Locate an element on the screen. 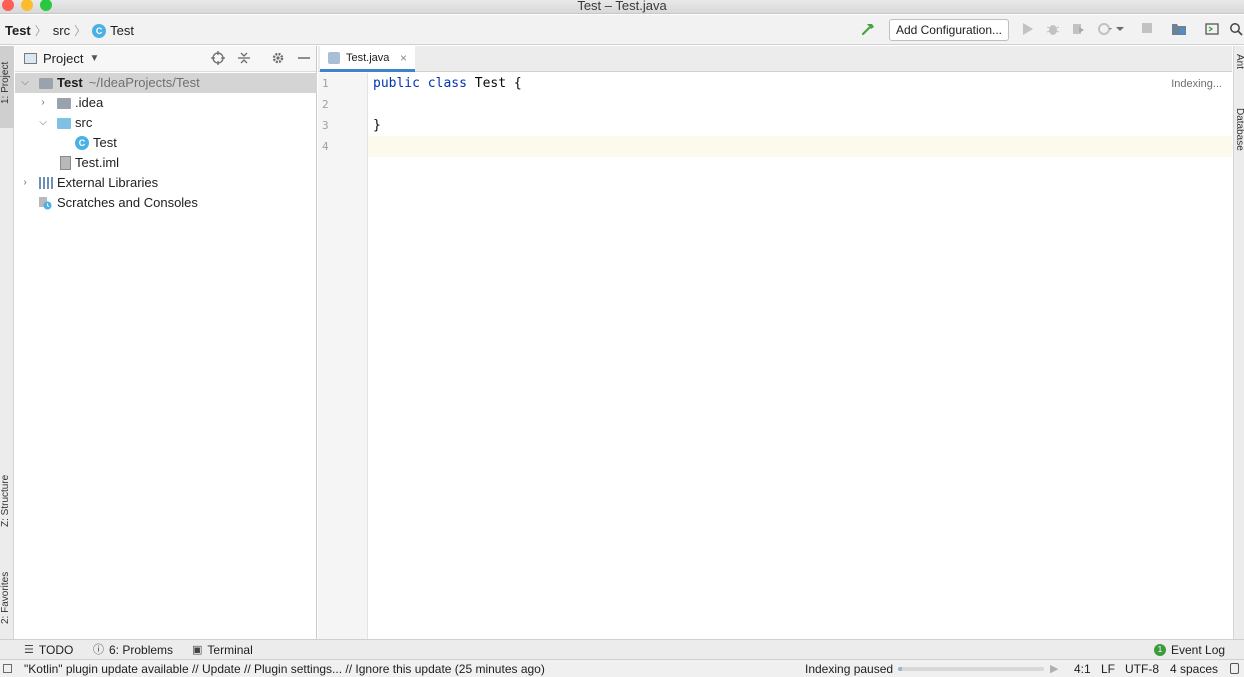 The width and height of the screenshot is (1244, 677). window-title: Test – Test.java is located at coordinates (622, 6).